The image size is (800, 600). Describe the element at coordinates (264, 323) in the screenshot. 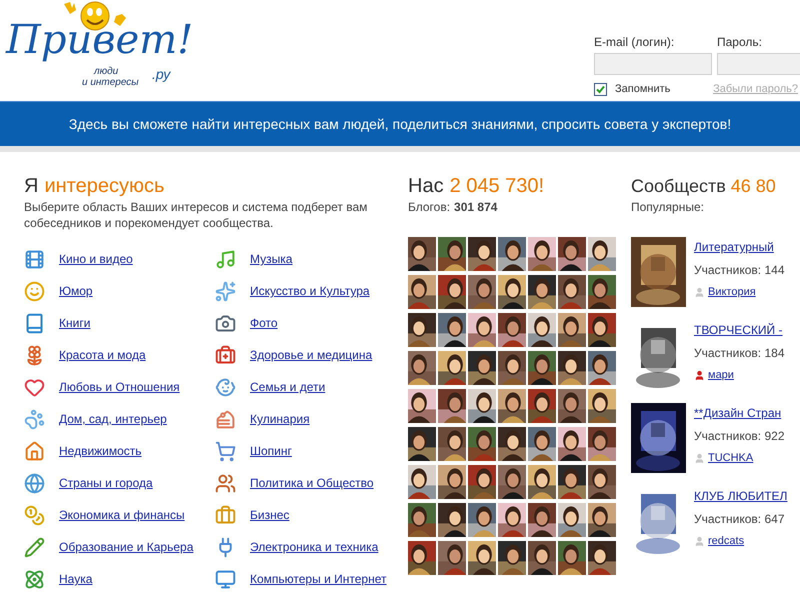

I see `interest-link: Фото` at that location.